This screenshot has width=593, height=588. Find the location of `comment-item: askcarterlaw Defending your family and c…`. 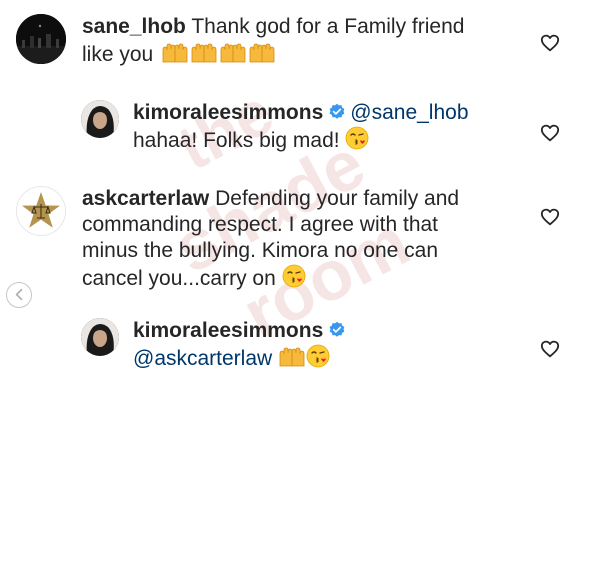

comment-item: askcarterlaw Defending your family and c… is located at coordinates (237, 239).